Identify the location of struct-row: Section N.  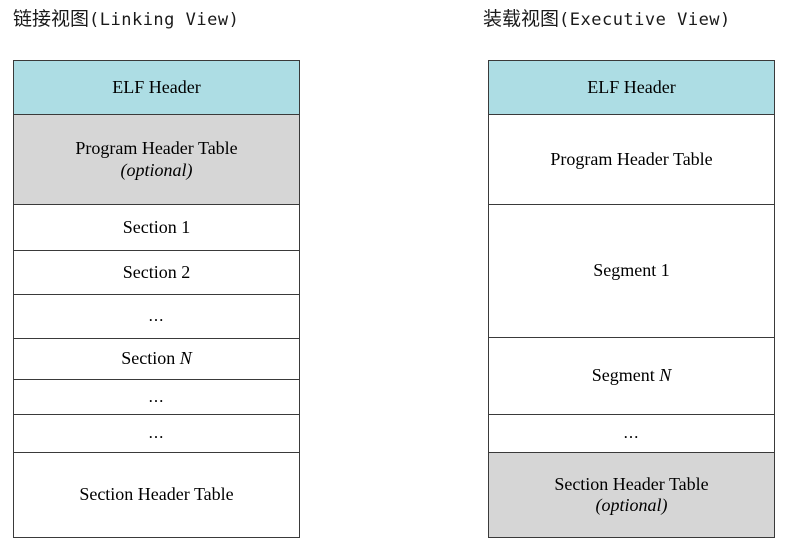
(156, 359).